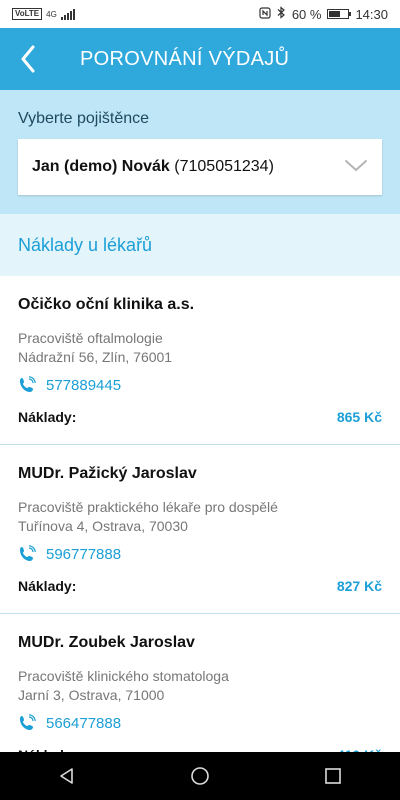  What do you see at coordinates (103, 526) in the screenshot?
I see `provider-address: Tuřínova 4, Ostrava, 70030` at bounding box center [103, 526].